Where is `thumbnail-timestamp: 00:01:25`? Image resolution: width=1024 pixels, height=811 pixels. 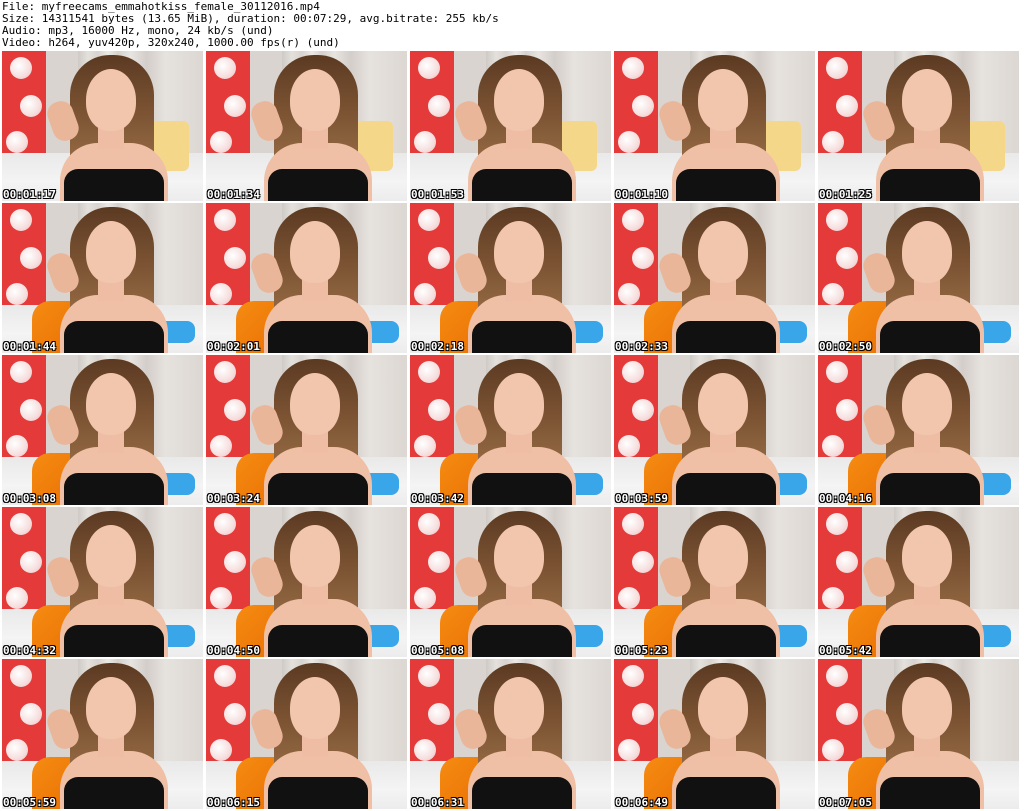
thumbnail-timestamp: 00:01:25 is located at coordinates (845, 194).